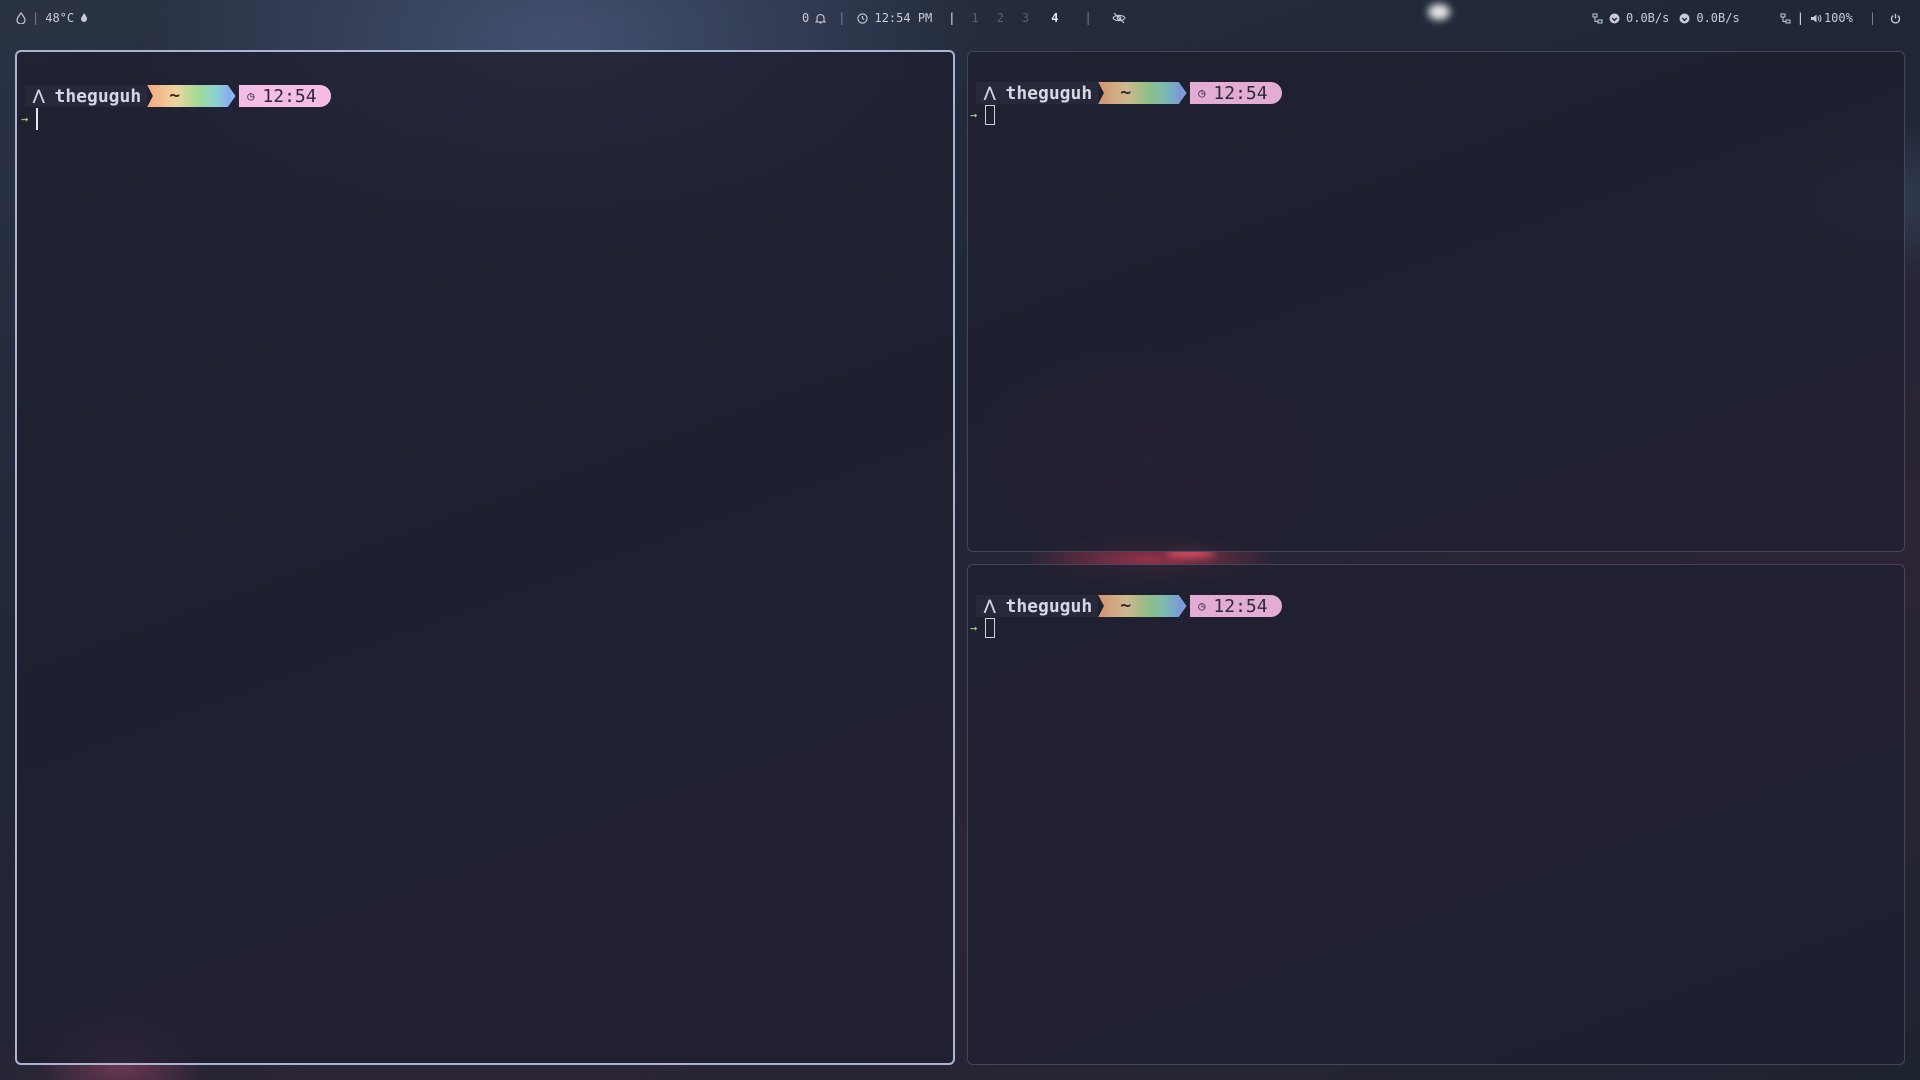  I want to click on clock-icon, so click(863, 18).